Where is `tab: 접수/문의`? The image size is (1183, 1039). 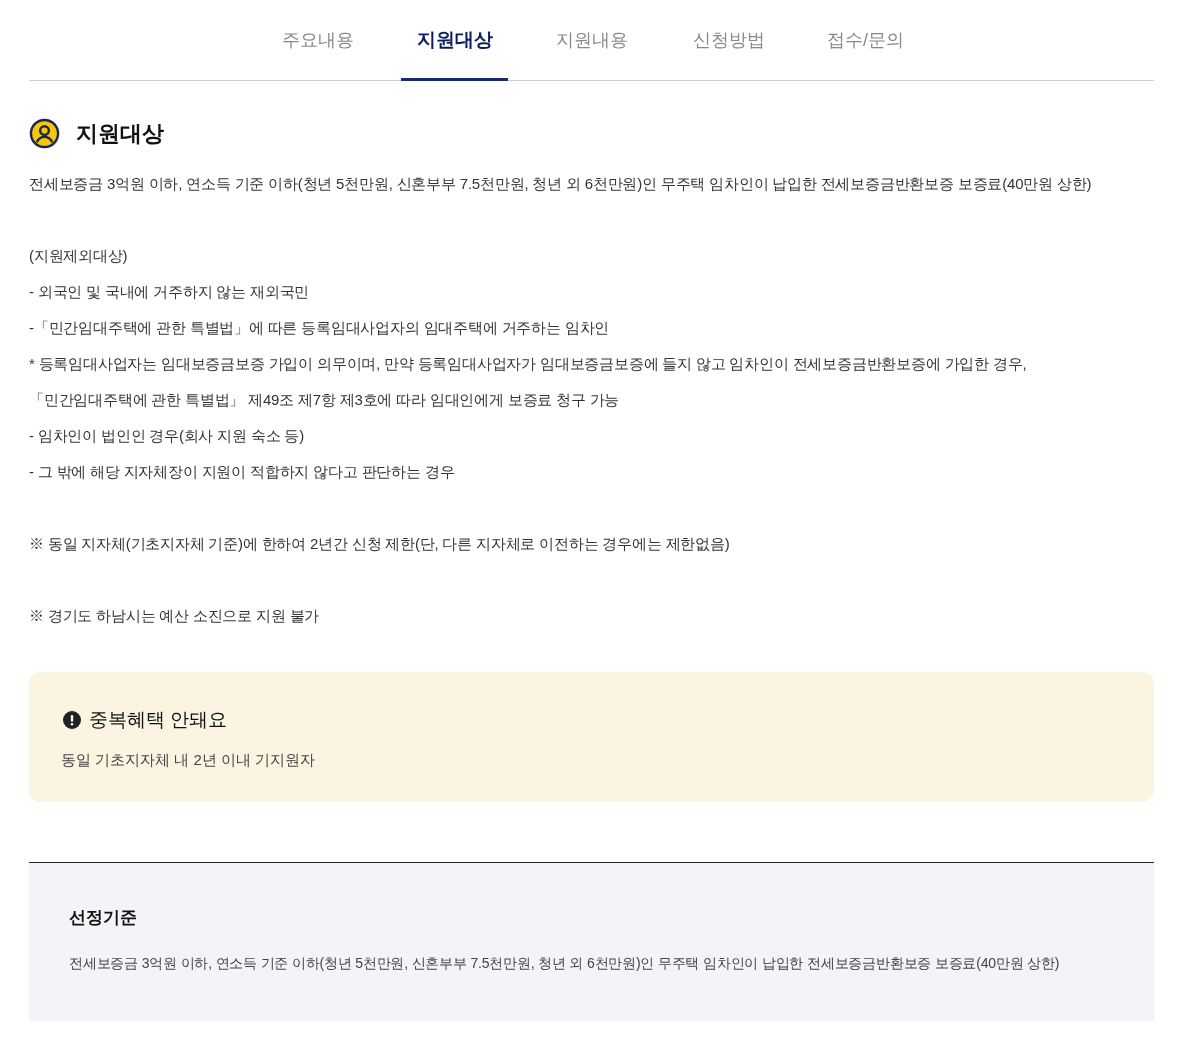
tab: 접수/문의 is located at coordinates (865, 40).